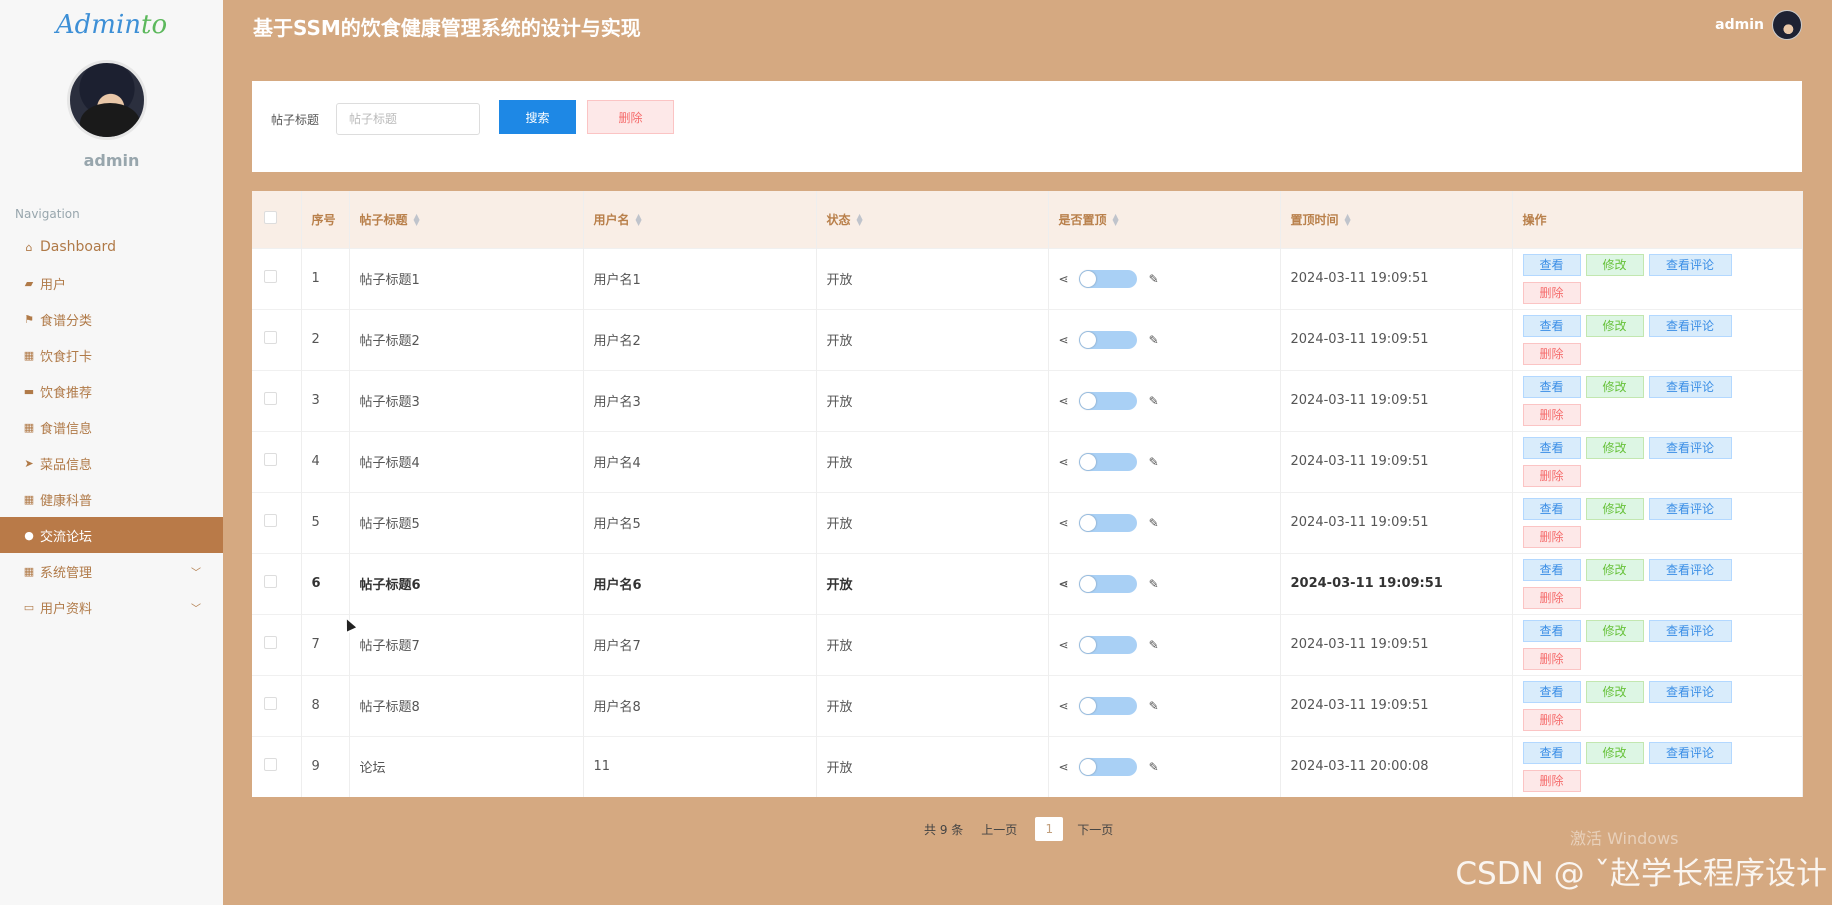 This screenshot has height=905, width=1832. Describe the element at coordinates (111, 355) in the screenshot. I see `sidebar-item-3: ▦ 饮食打卡` at that location.